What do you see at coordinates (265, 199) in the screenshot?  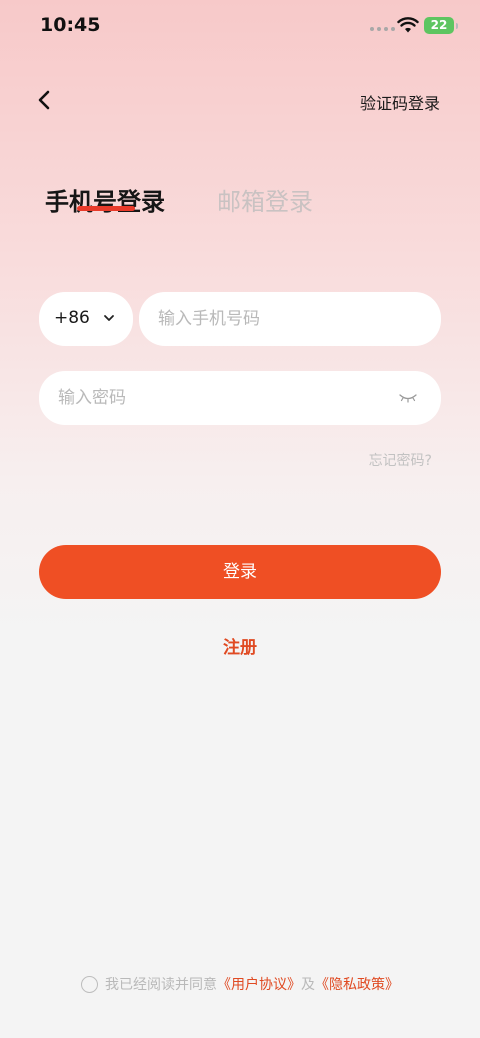 I see `tab-email-login: 邮箱登录` at bounding box center [265, 199].